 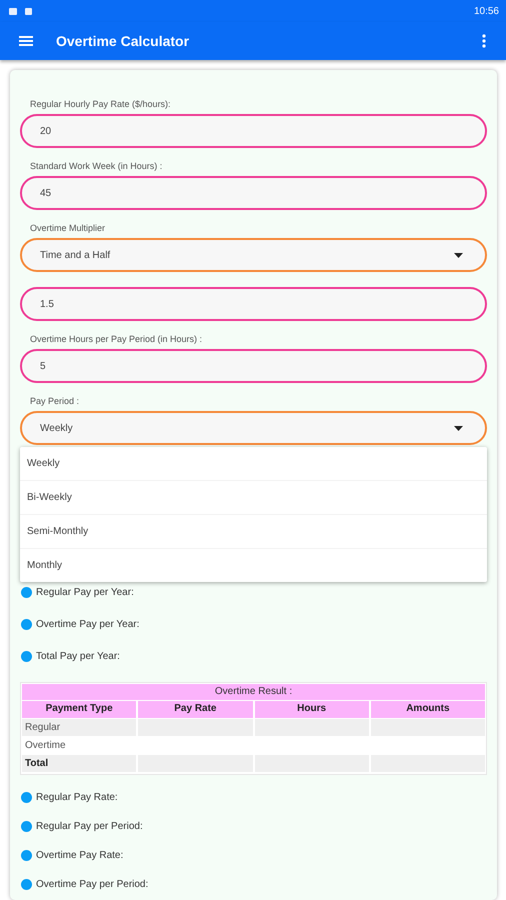 I want to click on result-label: Total Pay per Year:, so click(x=78, y=656).